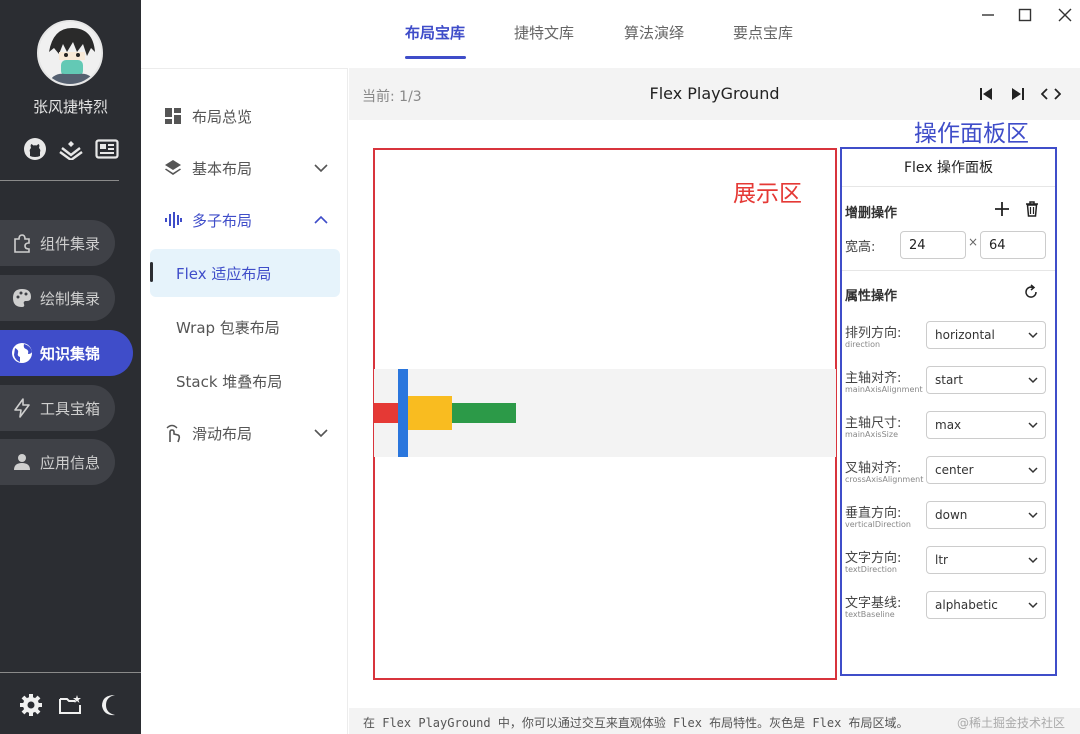 This screenshot has width=1080, height=734. I want to click on tab-key-points: 要点宝库, so click(763, 32).